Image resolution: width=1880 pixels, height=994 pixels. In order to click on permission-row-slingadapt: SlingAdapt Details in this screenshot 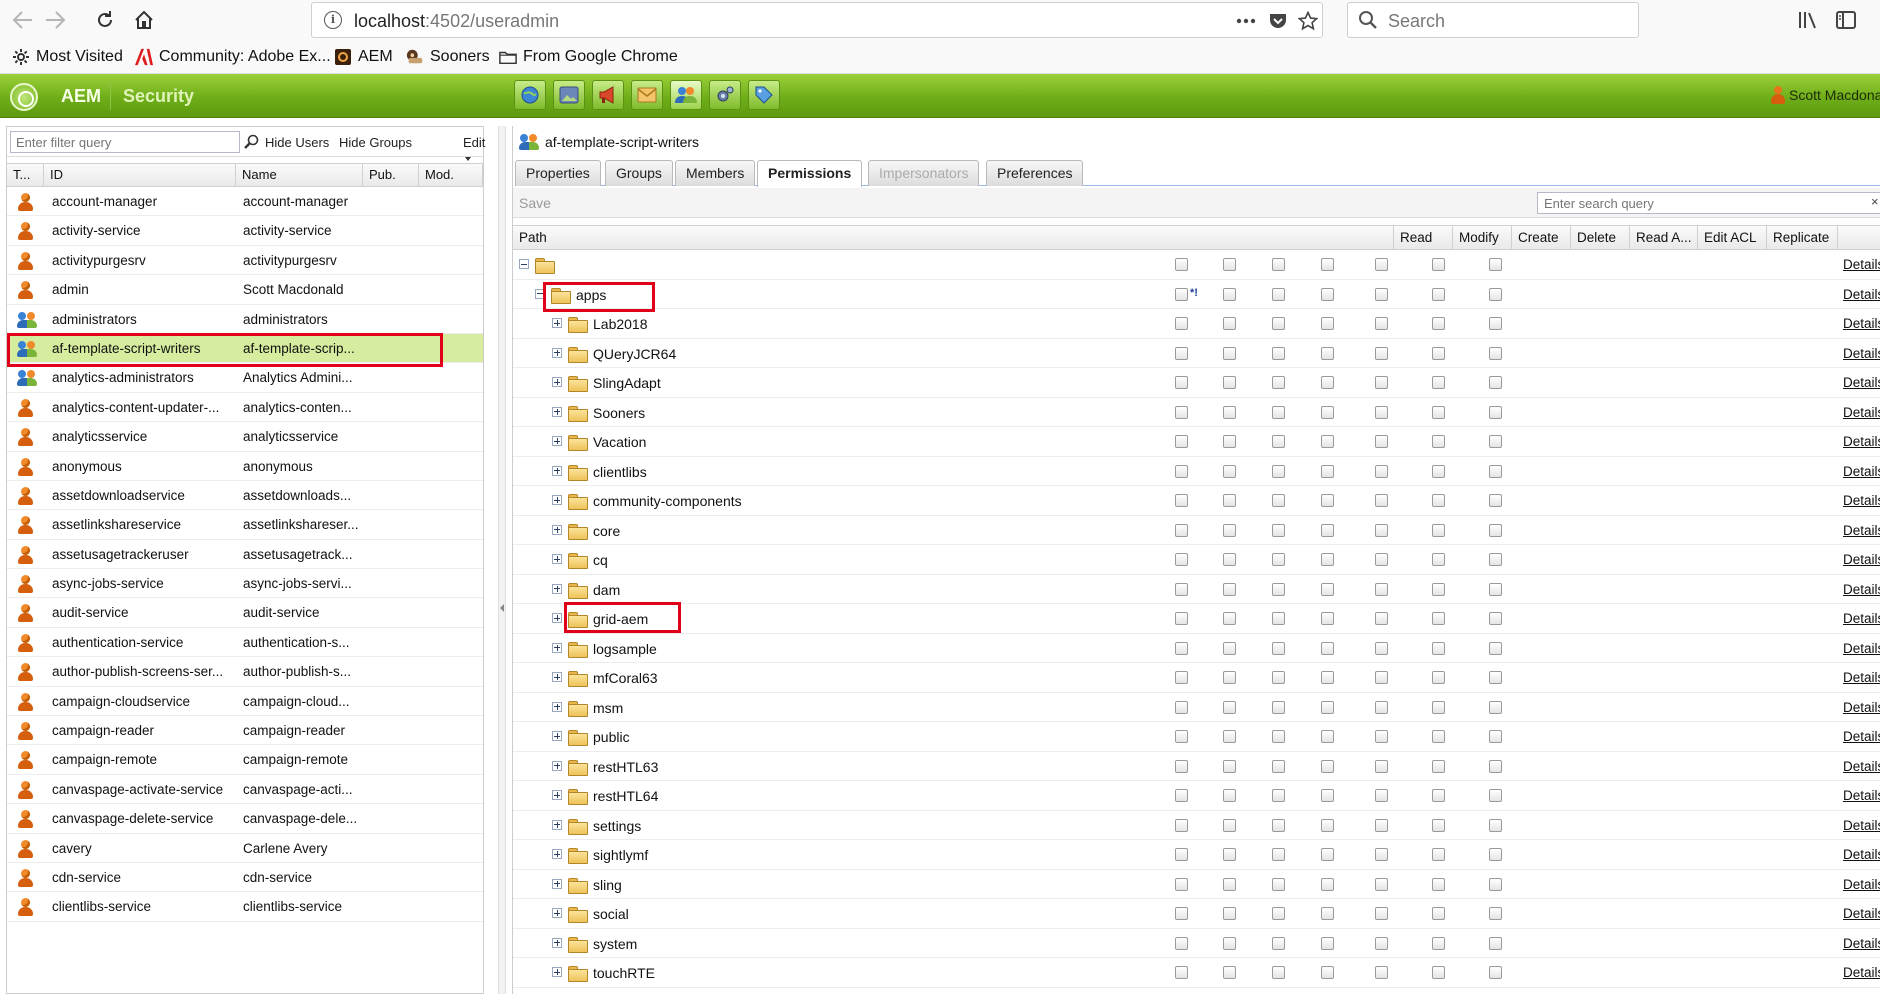, I will do `click(1196, 383)`.